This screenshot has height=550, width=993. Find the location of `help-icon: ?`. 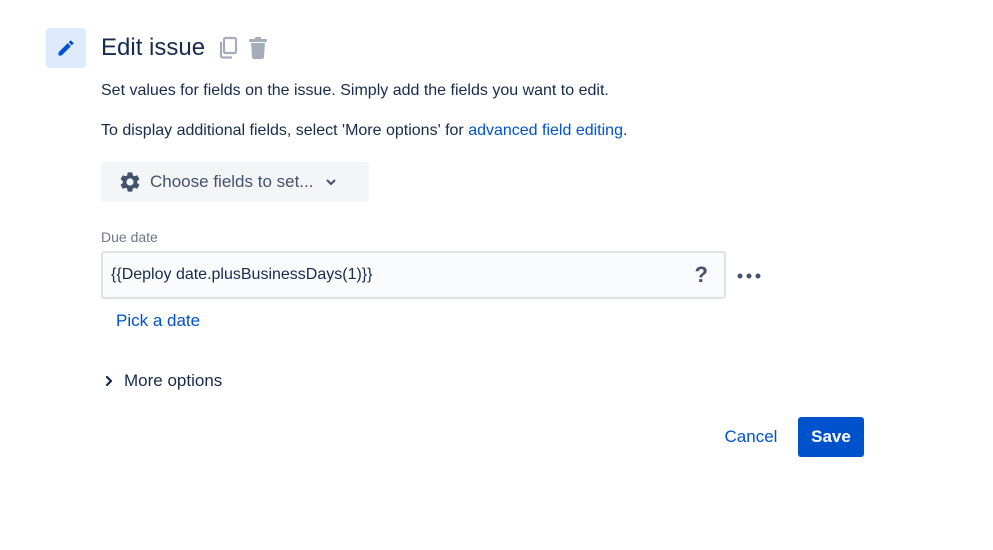

help-icon: ? is located at coordinates (701, 275).